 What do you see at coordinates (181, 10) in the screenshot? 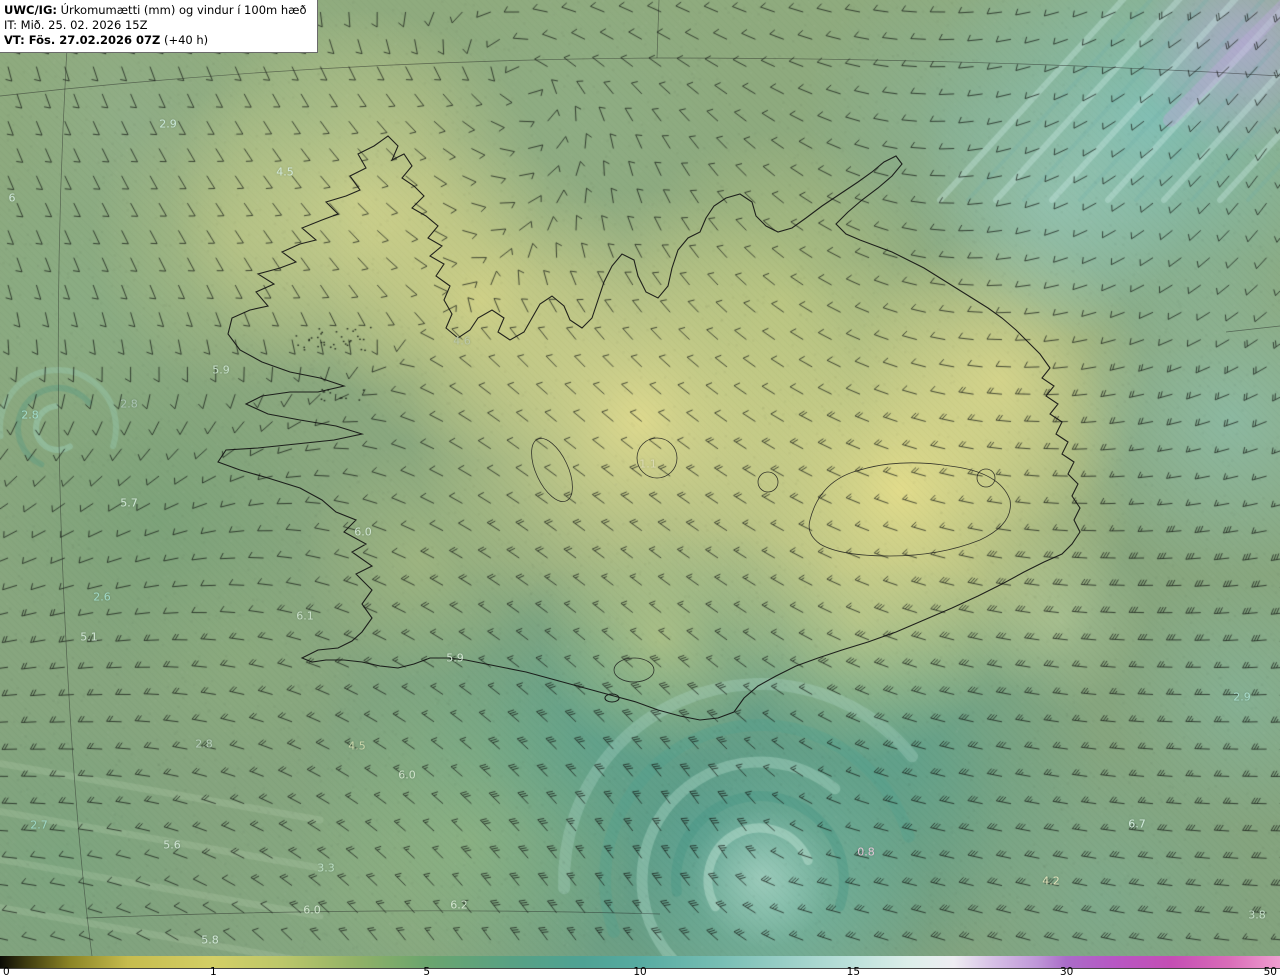
I see `product-title: Úrkomumætti (mm) og vindur í 100m hæð` at bounding box center [181, 10].